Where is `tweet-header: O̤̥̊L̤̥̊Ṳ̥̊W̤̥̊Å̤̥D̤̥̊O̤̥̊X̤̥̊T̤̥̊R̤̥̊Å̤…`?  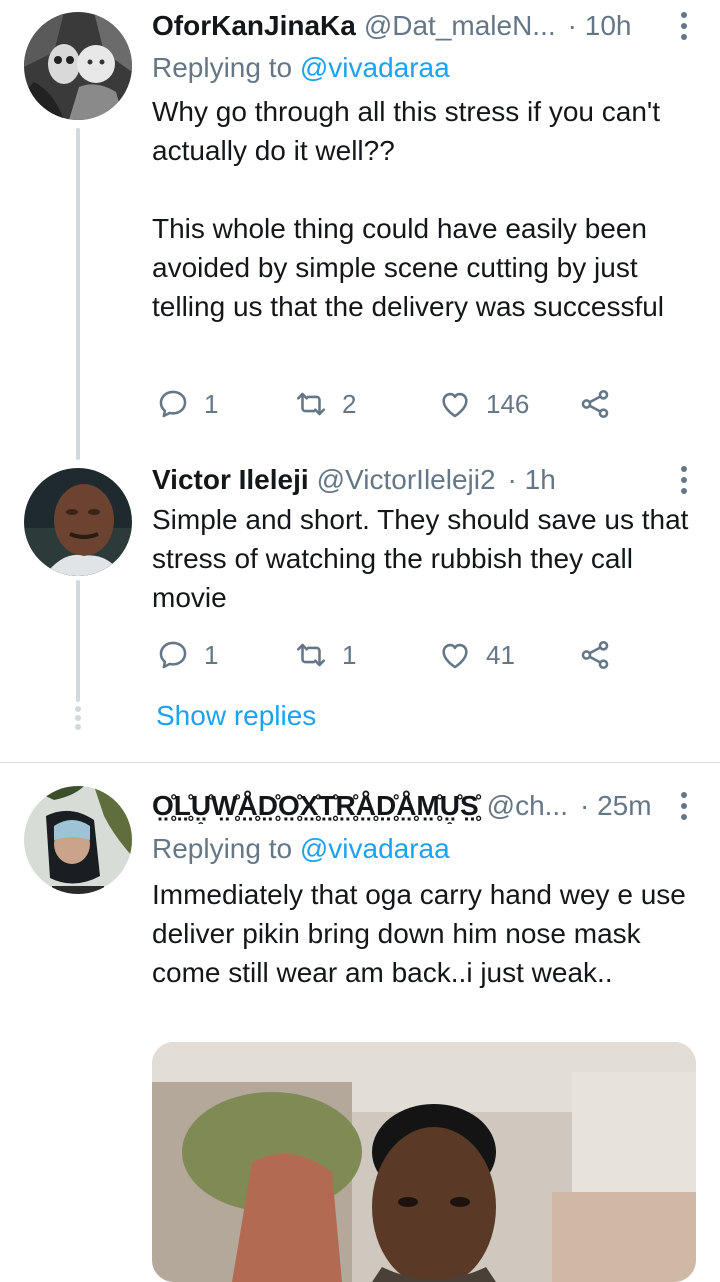 tweet-header: O̤̥̊L̤̥̊Ṳ̥̊W̤̥̊Å̤̥D̤̥̊O̤̥̊X̤̥̊T̤̥̊R̤̥̊Å̤… is located at coordinates (406, 806).